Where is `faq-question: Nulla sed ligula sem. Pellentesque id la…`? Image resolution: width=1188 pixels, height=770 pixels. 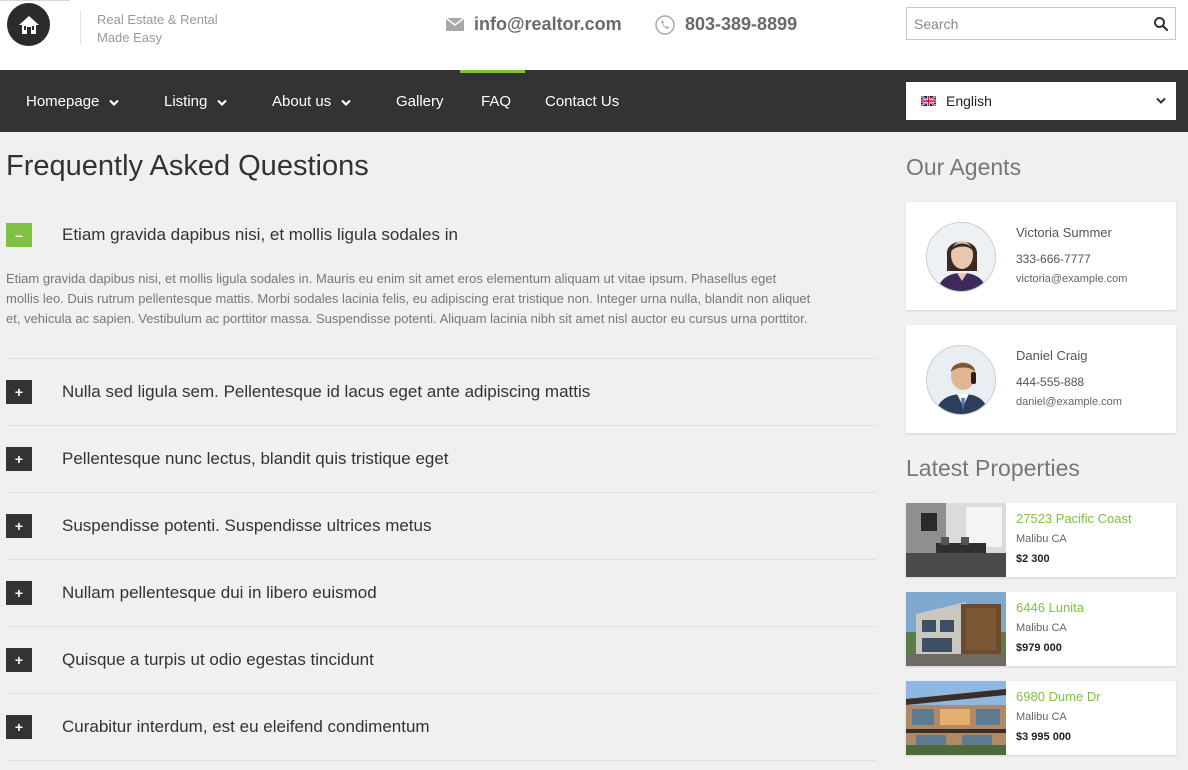 faq-question: Nulla sed ligula sem. Pellentesque id la… is located at coordinates (326, 392).